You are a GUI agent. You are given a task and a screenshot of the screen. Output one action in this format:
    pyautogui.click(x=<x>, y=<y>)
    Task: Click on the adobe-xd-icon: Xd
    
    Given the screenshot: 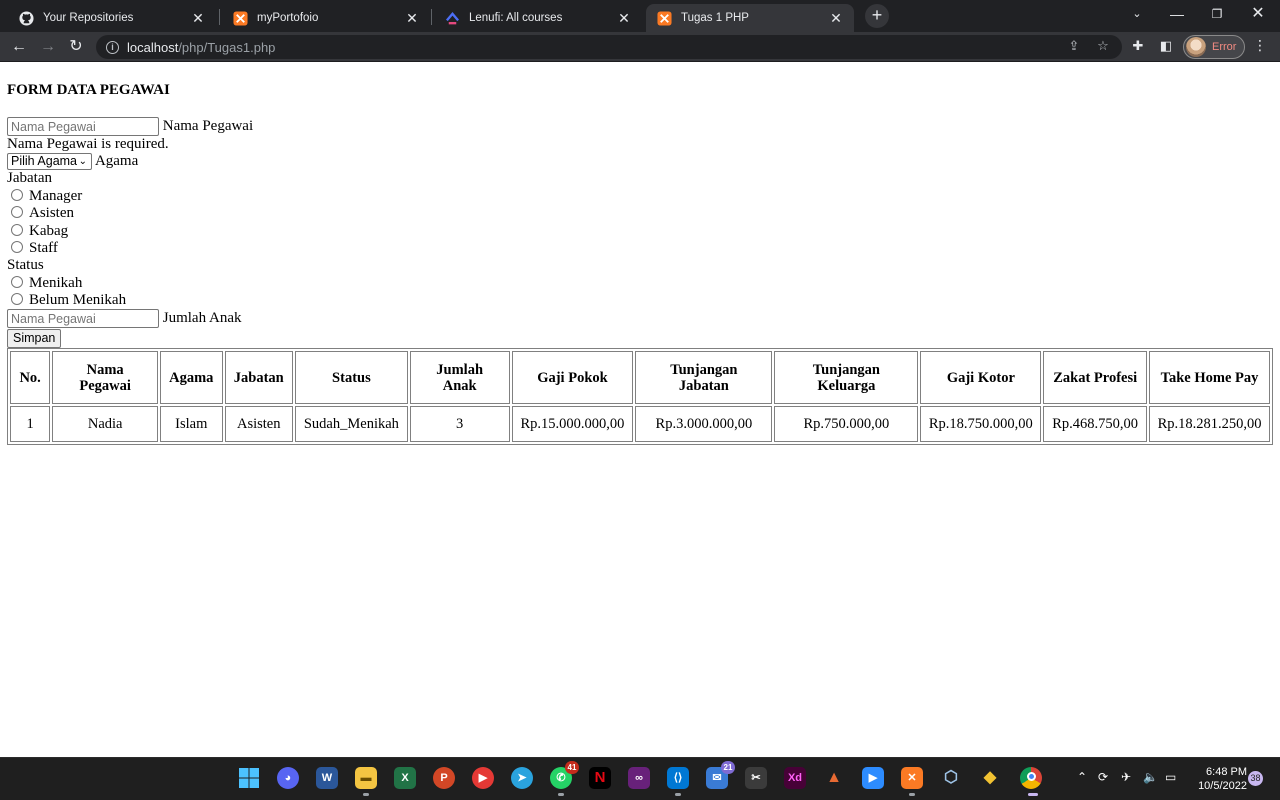 What is the action you would take?
    pyautogui.click(x=795, y=778)
    